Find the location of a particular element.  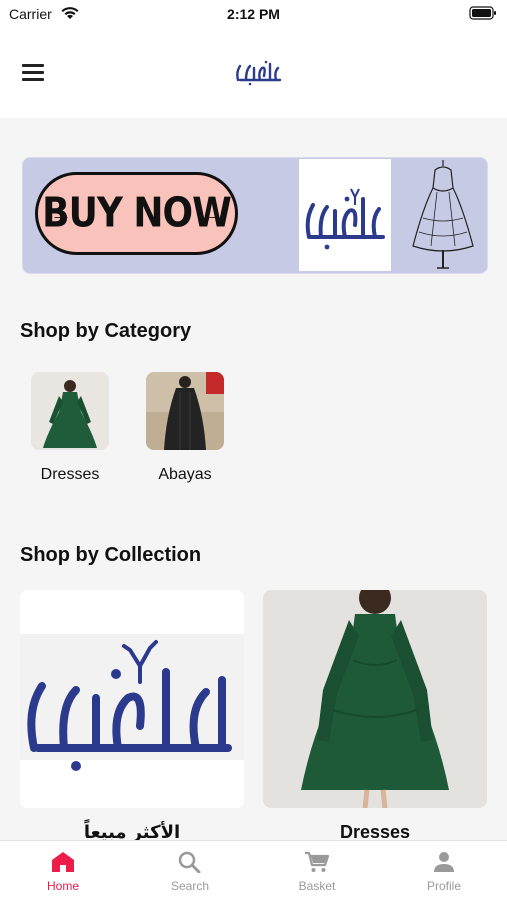

collection-bestsellers: الأكثر مبيعاً is located at coordinates (132, 716).